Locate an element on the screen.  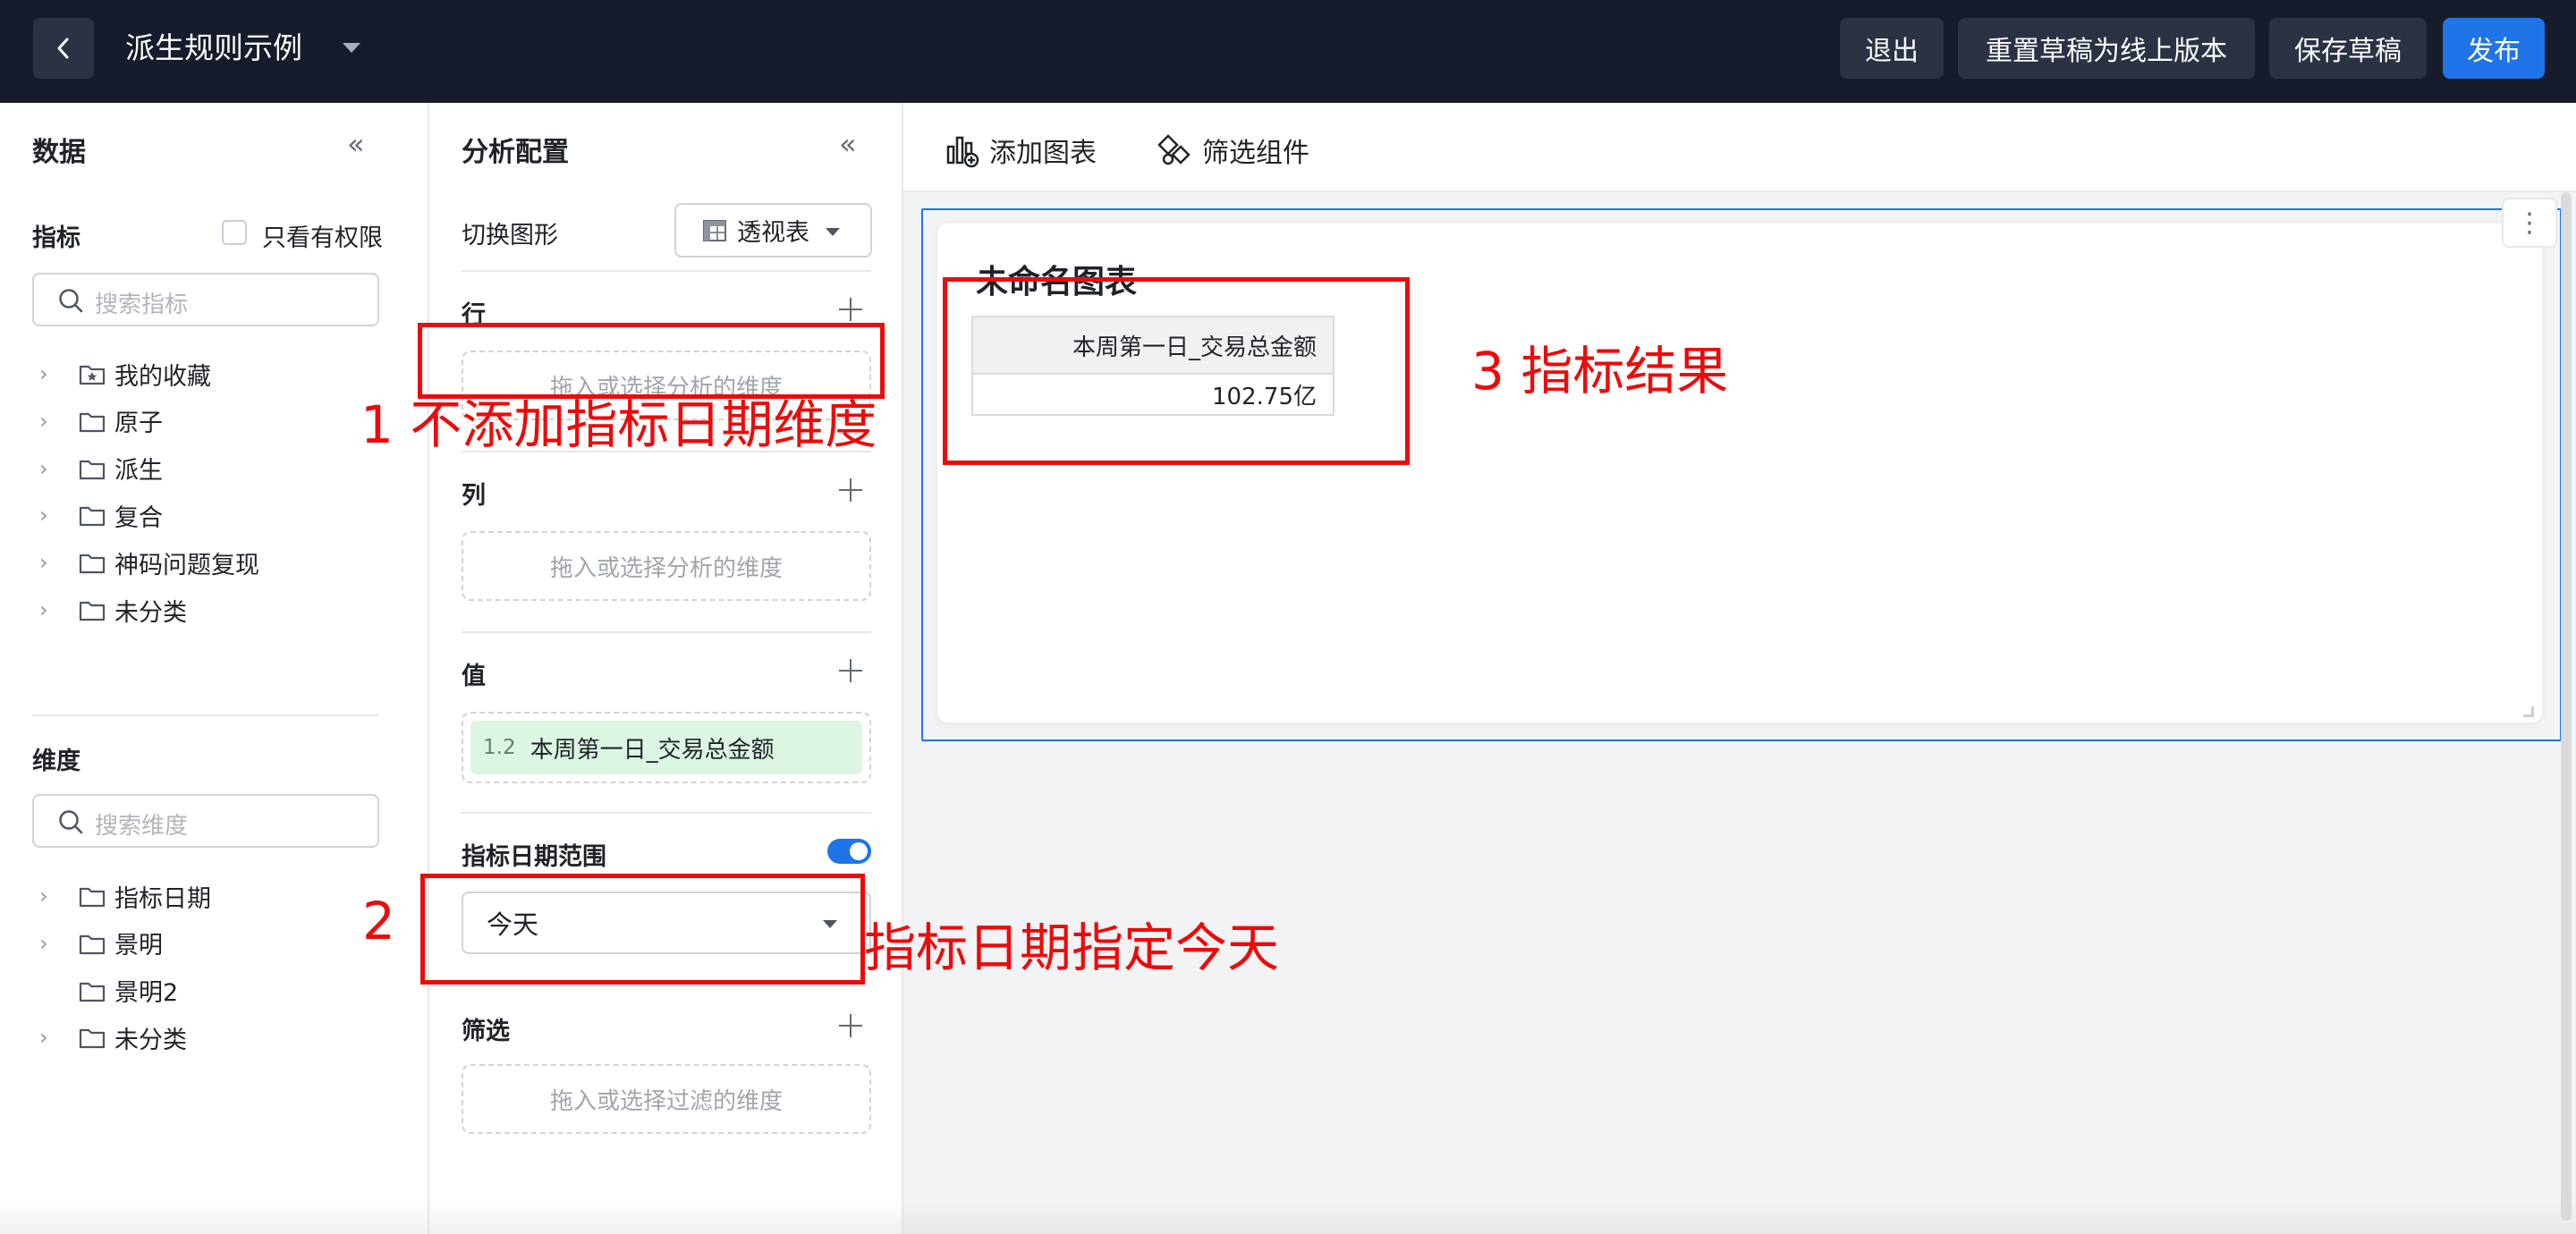
tree-item: › 景明 is located at coordinates (101, 944).